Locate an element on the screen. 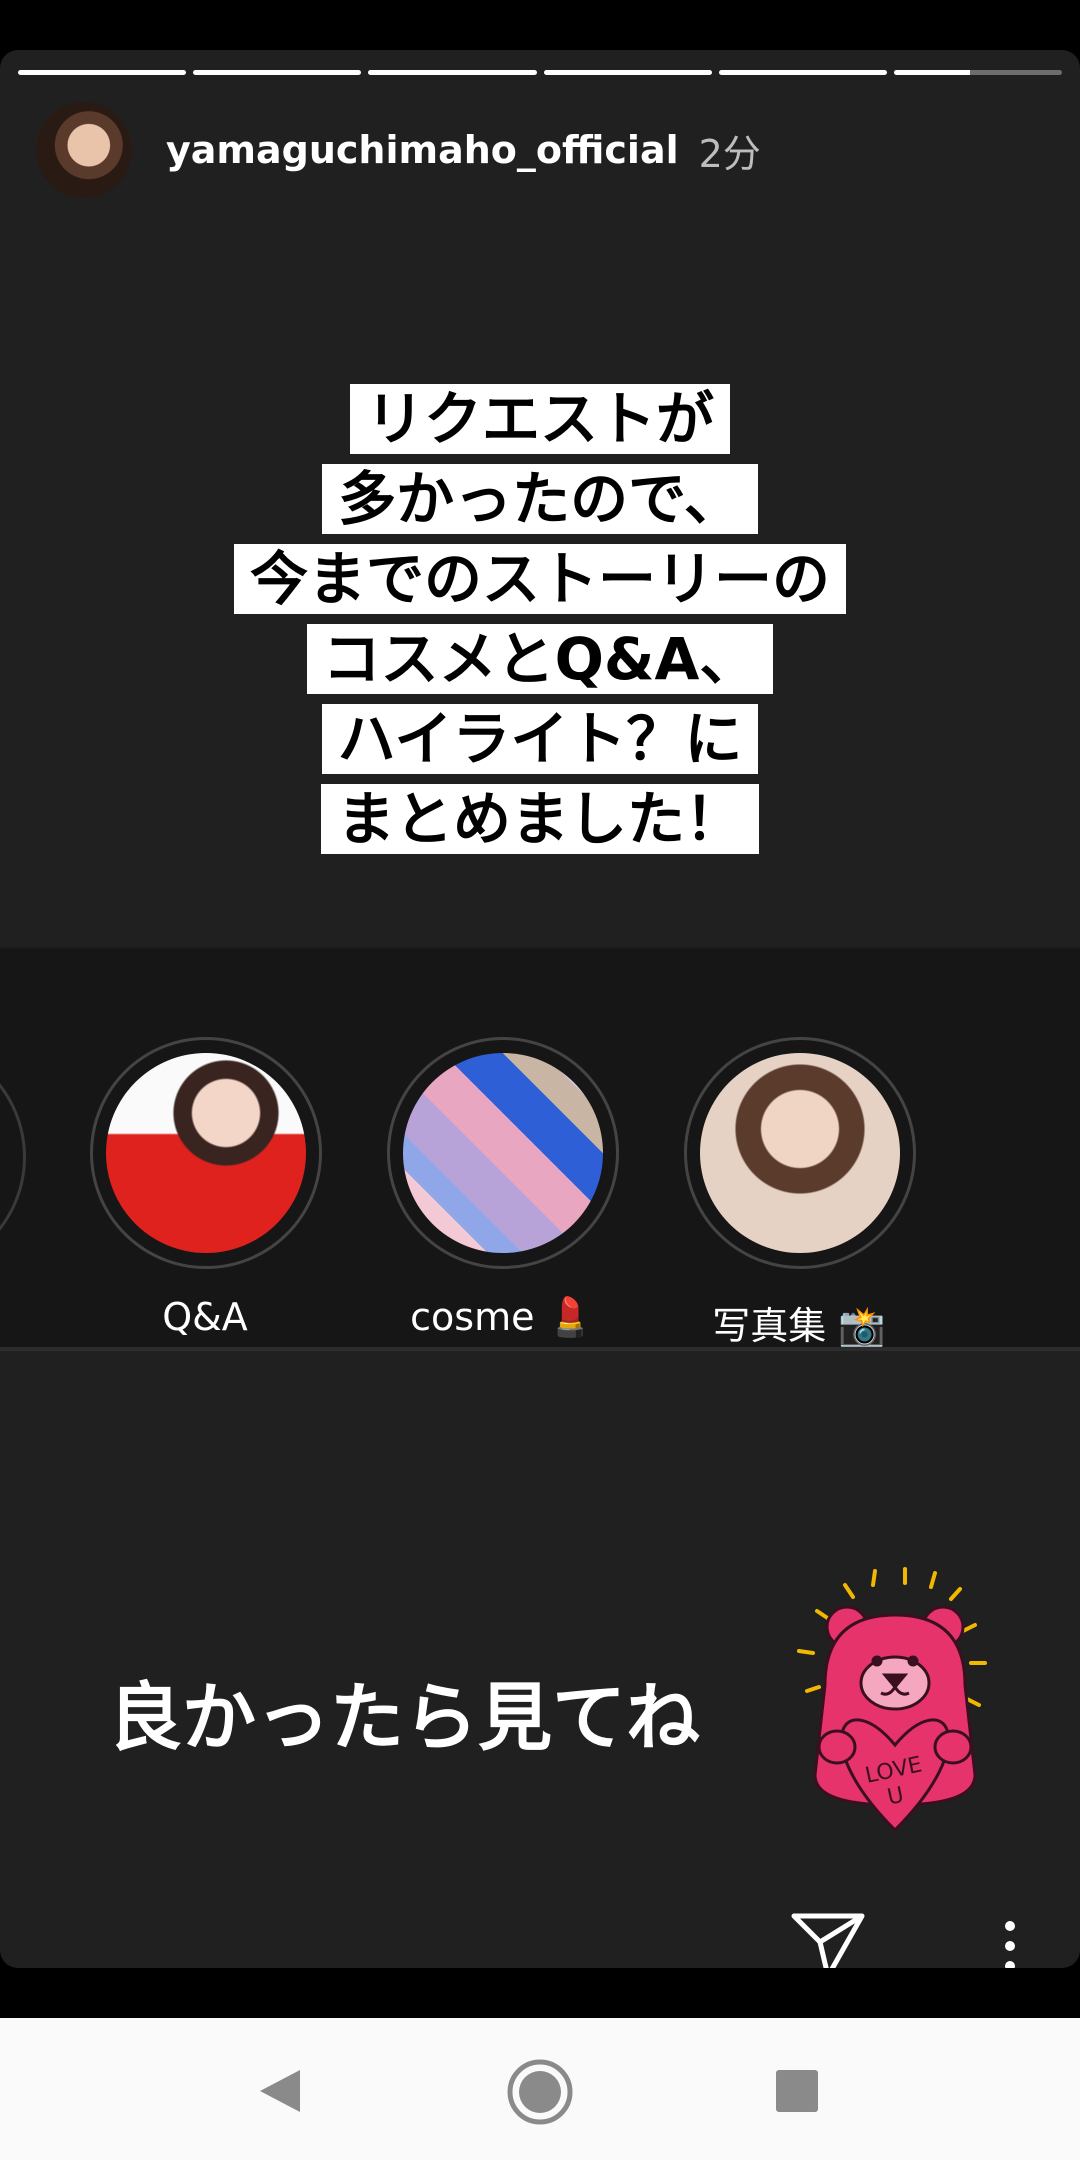 The height and width of the screenshot is (2160, 1080). highlight-partial is located at coordinates (13, 1157).